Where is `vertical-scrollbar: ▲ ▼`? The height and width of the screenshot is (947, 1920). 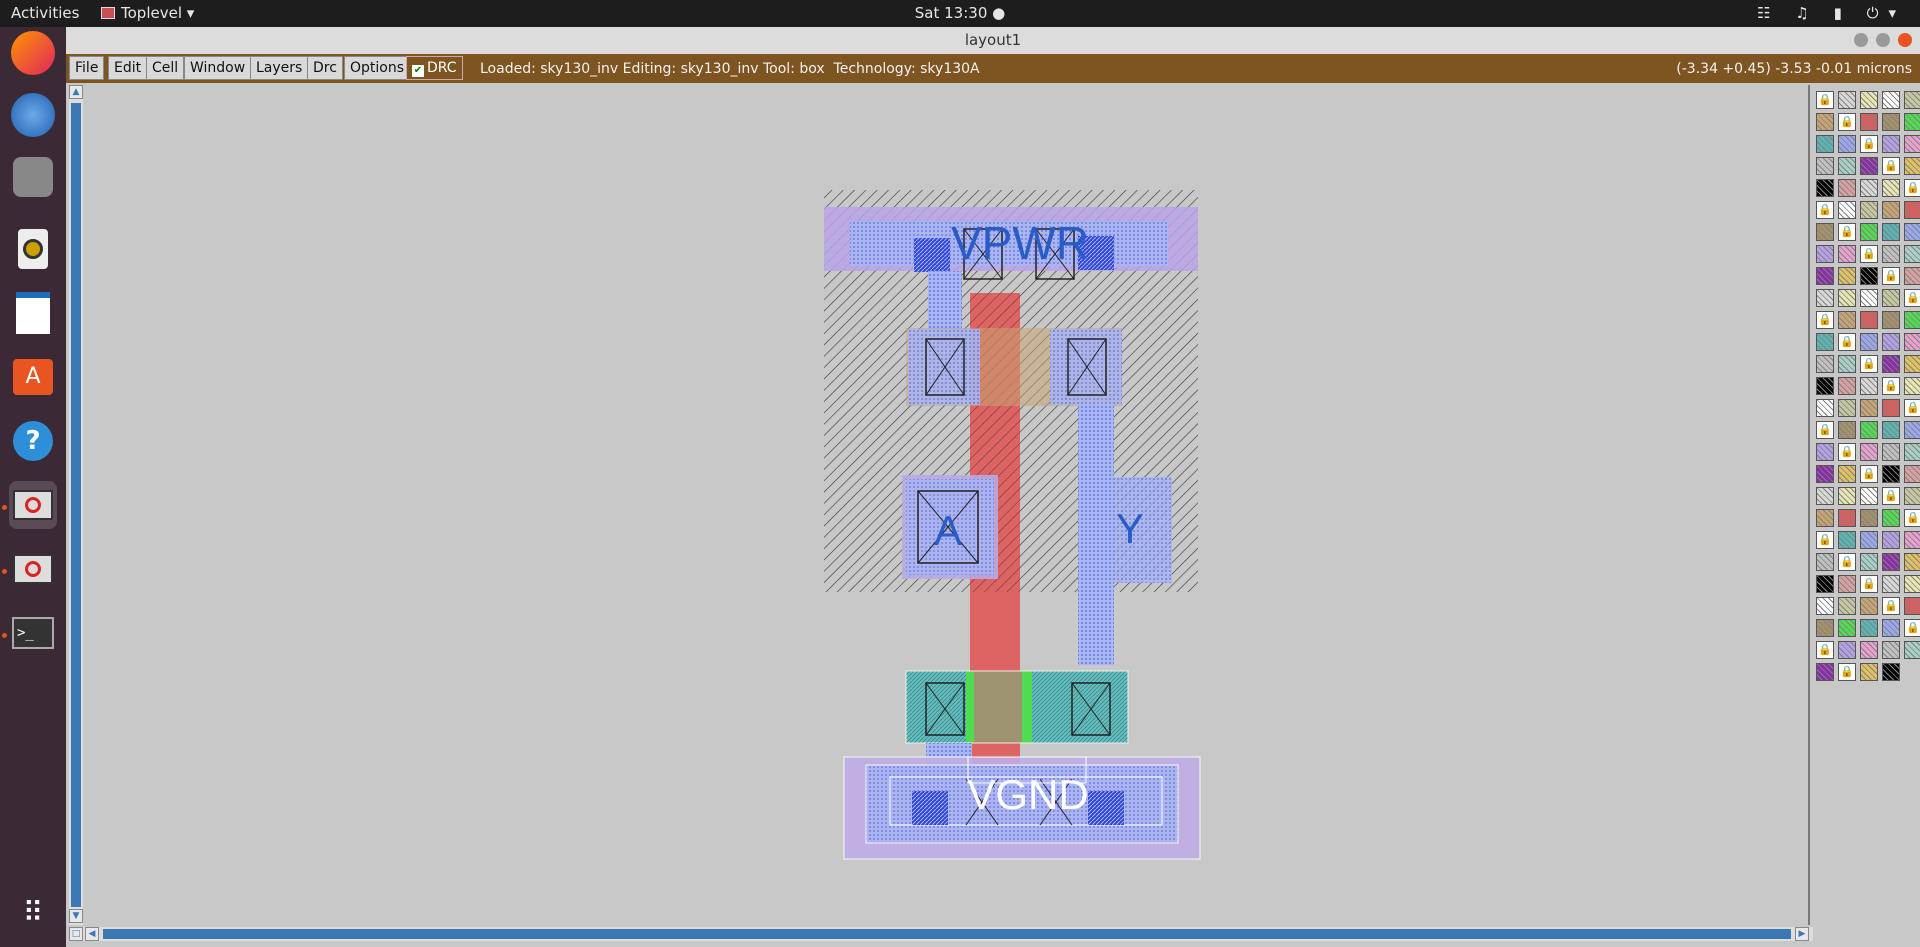 vertical-scrollbar: ▲ ▼ is located at coordinates (76, 505).